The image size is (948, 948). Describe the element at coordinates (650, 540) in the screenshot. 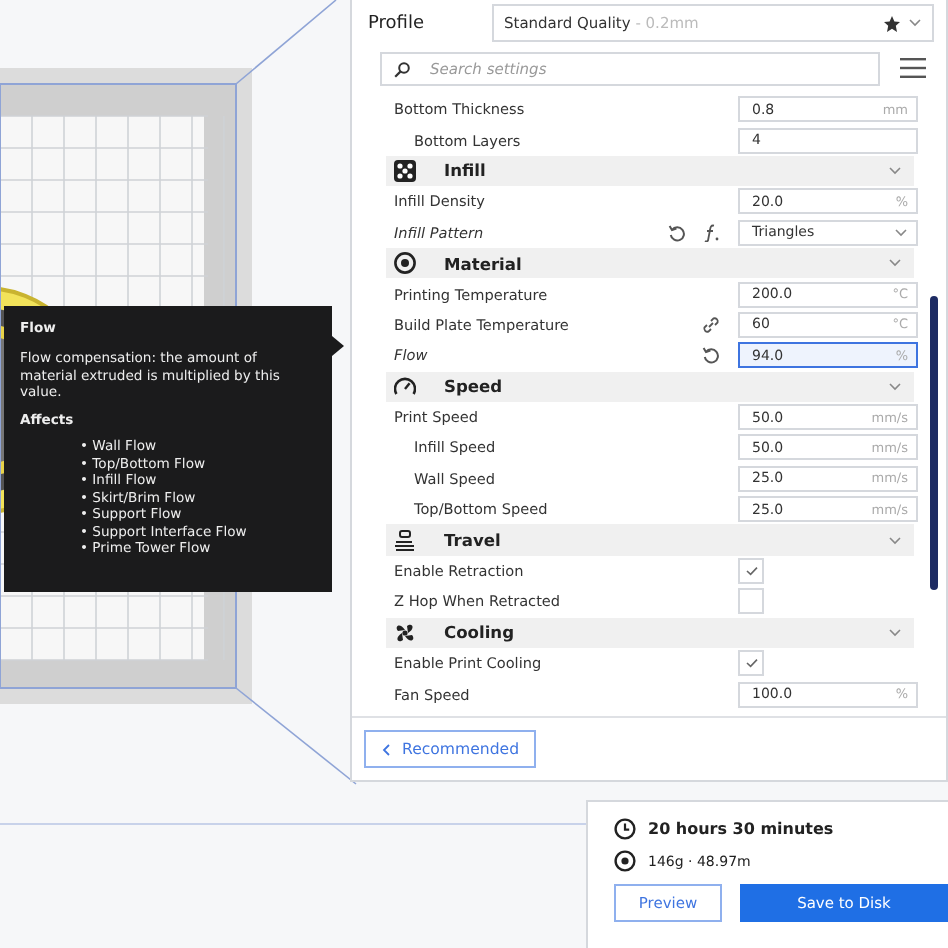

I see `category-header: Travel` at that location.